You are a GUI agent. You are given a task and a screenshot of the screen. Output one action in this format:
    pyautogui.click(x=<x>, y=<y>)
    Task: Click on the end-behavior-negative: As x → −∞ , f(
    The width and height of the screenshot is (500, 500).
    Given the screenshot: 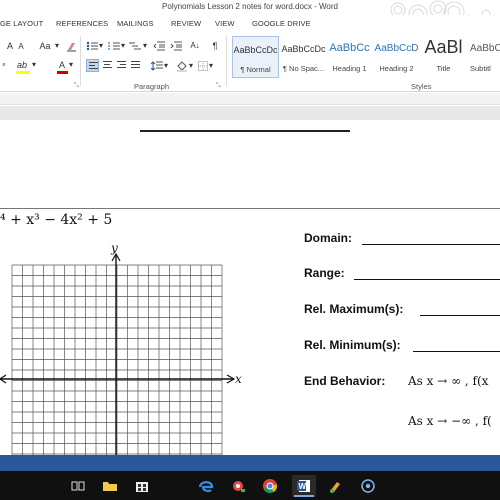 What is the action you would take?
    pyautogui.click(x=450, y=421)
    